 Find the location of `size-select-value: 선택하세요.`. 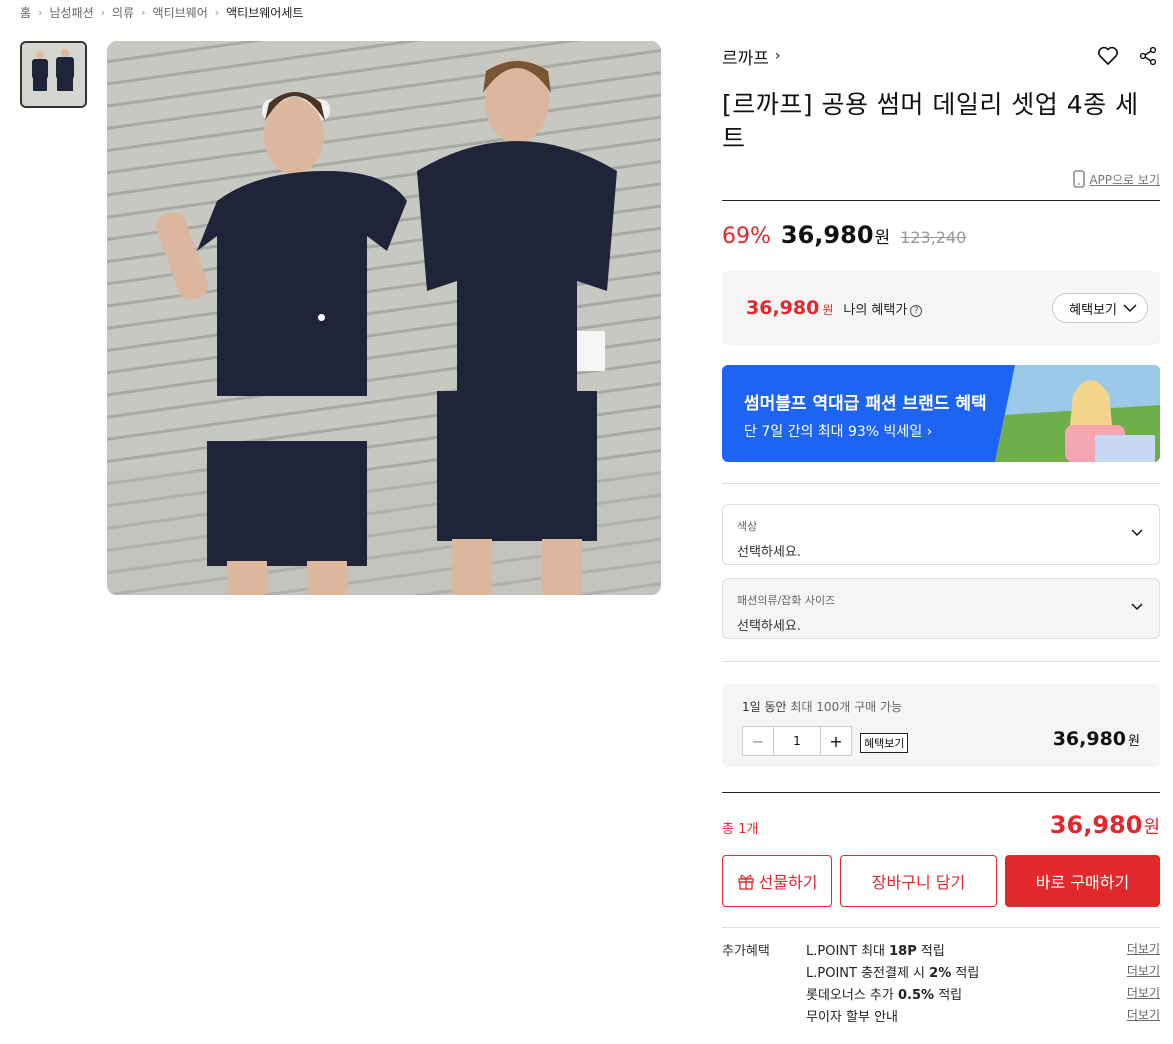

size-select-value: 선택하세요. is located at coordinates (769, 626).